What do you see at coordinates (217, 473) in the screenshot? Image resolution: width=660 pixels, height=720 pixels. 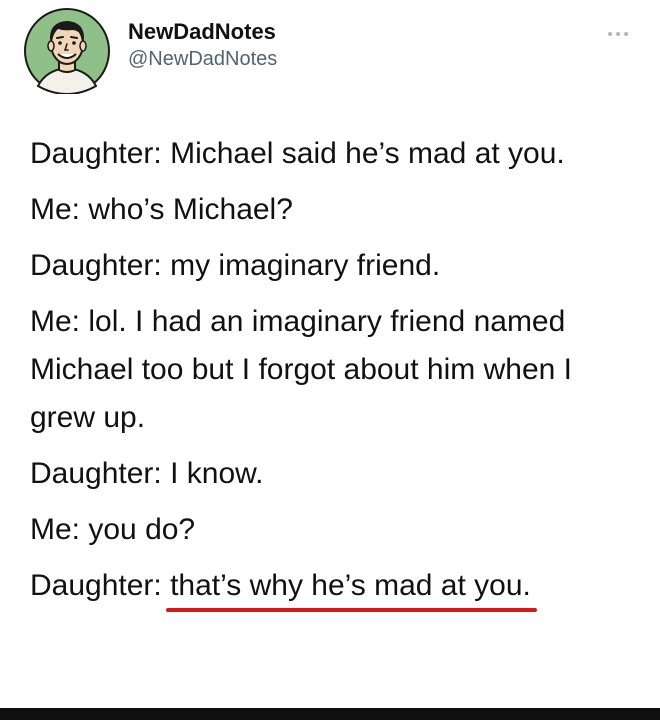 I see `dialogue-text: I know.` at bounding box center [217, 473].